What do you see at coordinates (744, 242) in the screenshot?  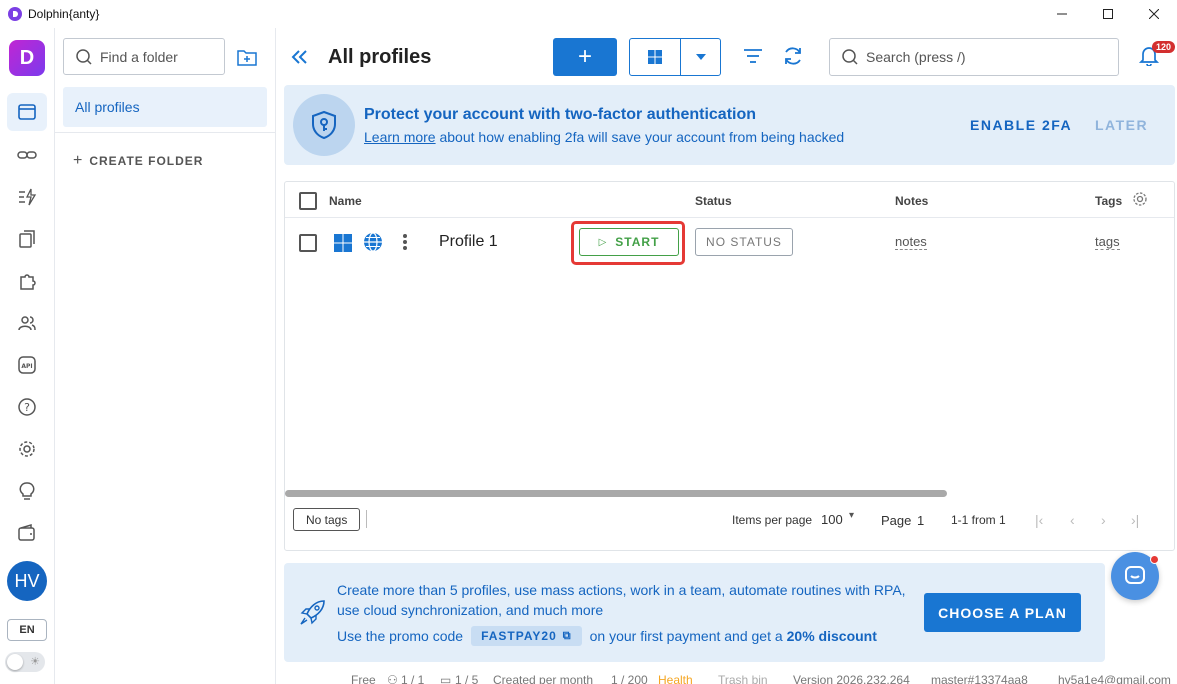 I see `status-button: NO STATUS` at bounding box center [744, 242].